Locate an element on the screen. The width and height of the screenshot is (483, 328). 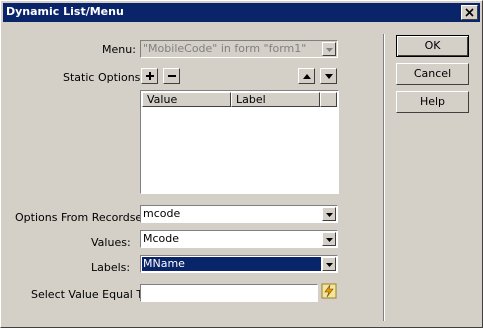
labels-dropdown-button is located at coordinates (329, 264).